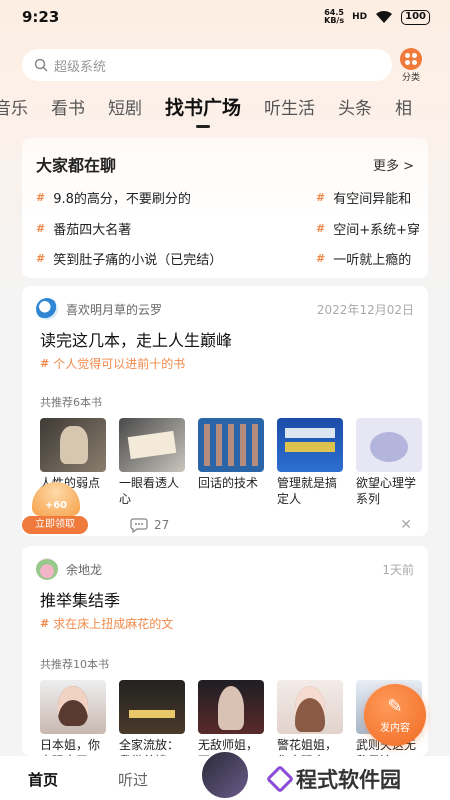 The width and height of the screenshot is (450, 800). I want to click on comment-count: 27, so click(162, 525).